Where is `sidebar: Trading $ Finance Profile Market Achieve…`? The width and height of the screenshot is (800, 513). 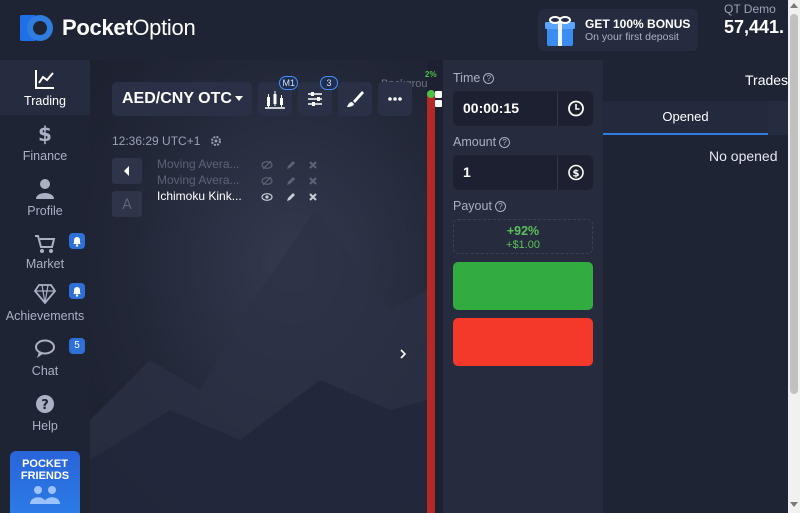
sidebar: Trading $ Finance Profile Market Achieve… is located at coordinates (45, 286).